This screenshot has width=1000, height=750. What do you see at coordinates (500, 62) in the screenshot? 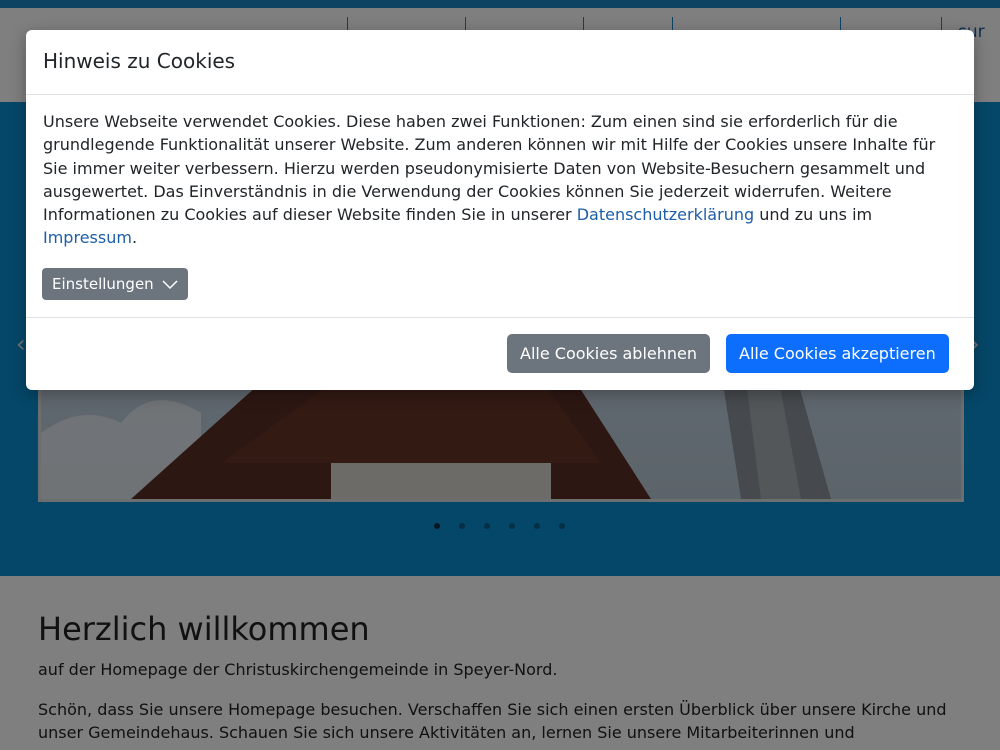
I see `modal-header: Hinweis zu Cookies` at bounding box center [500, 62].